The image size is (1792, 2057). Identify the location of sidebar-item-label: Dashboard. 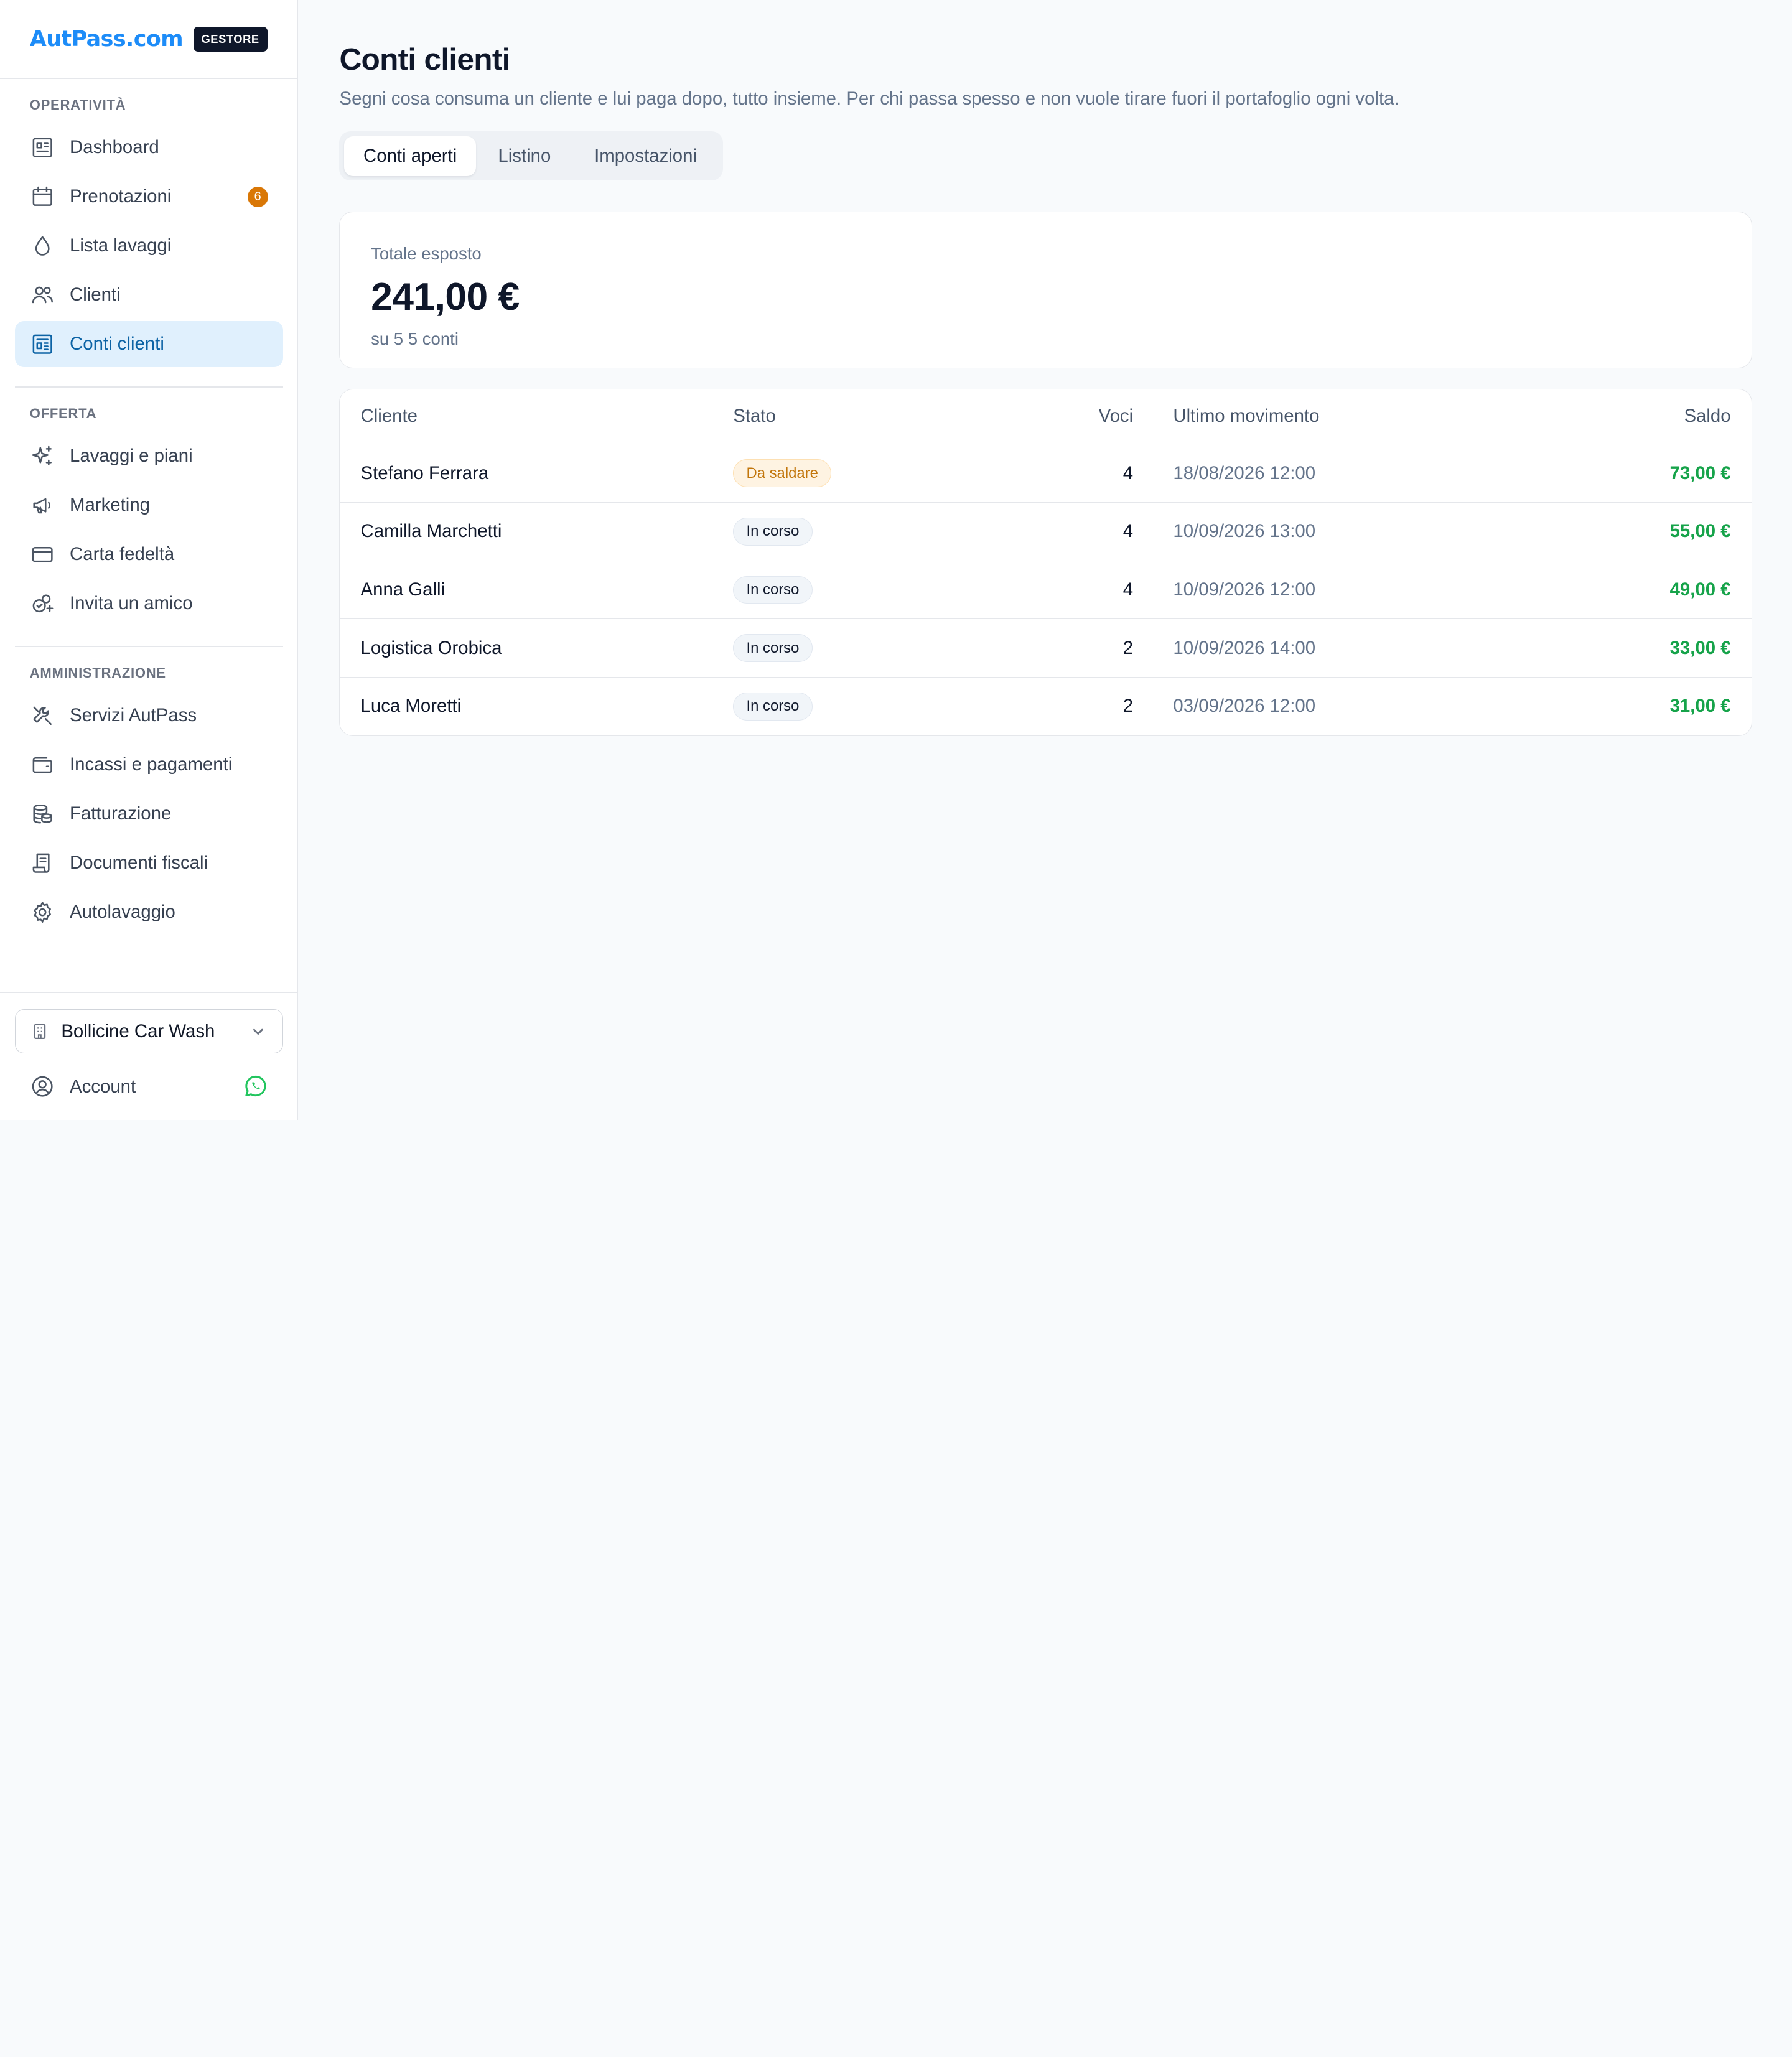
(114, 147).